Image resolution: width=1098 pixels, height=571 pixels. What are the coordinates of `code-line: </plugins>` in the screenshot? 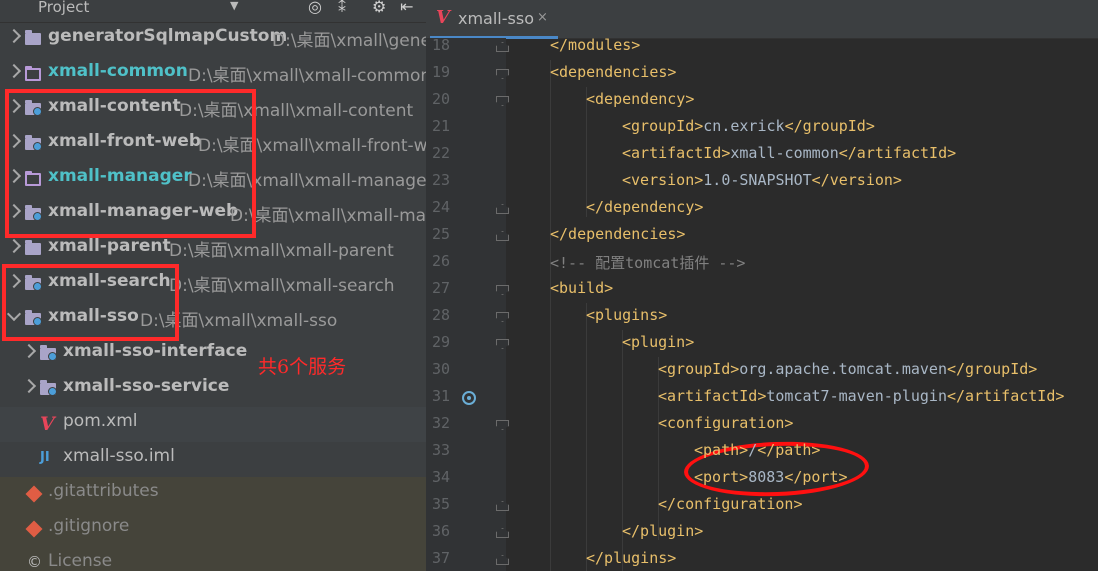 It's located at (631, 558).